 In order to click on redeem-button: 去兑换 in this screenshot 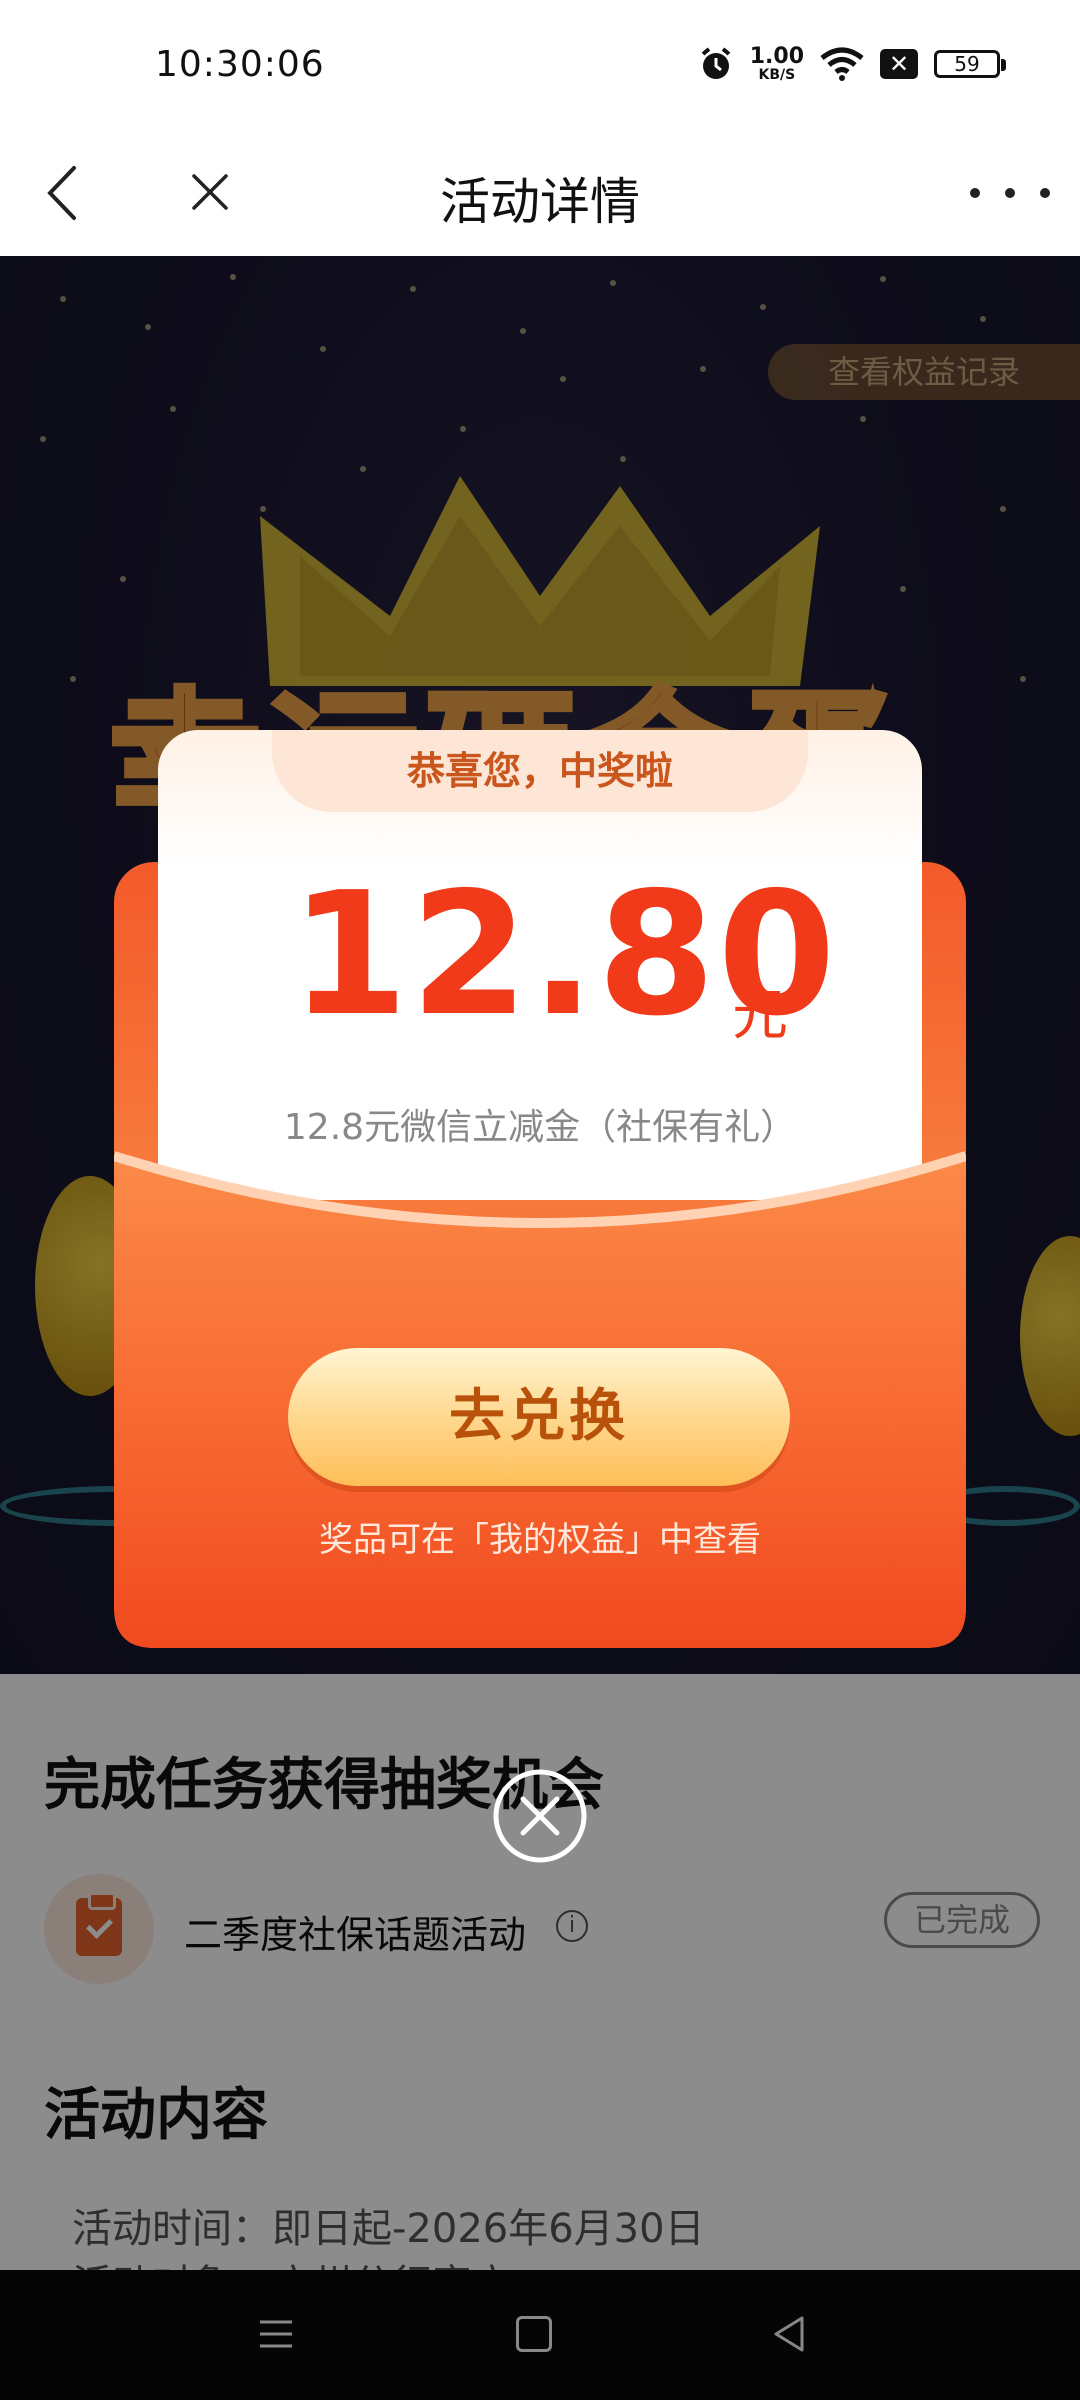, I will do `click(539, 1417)`.